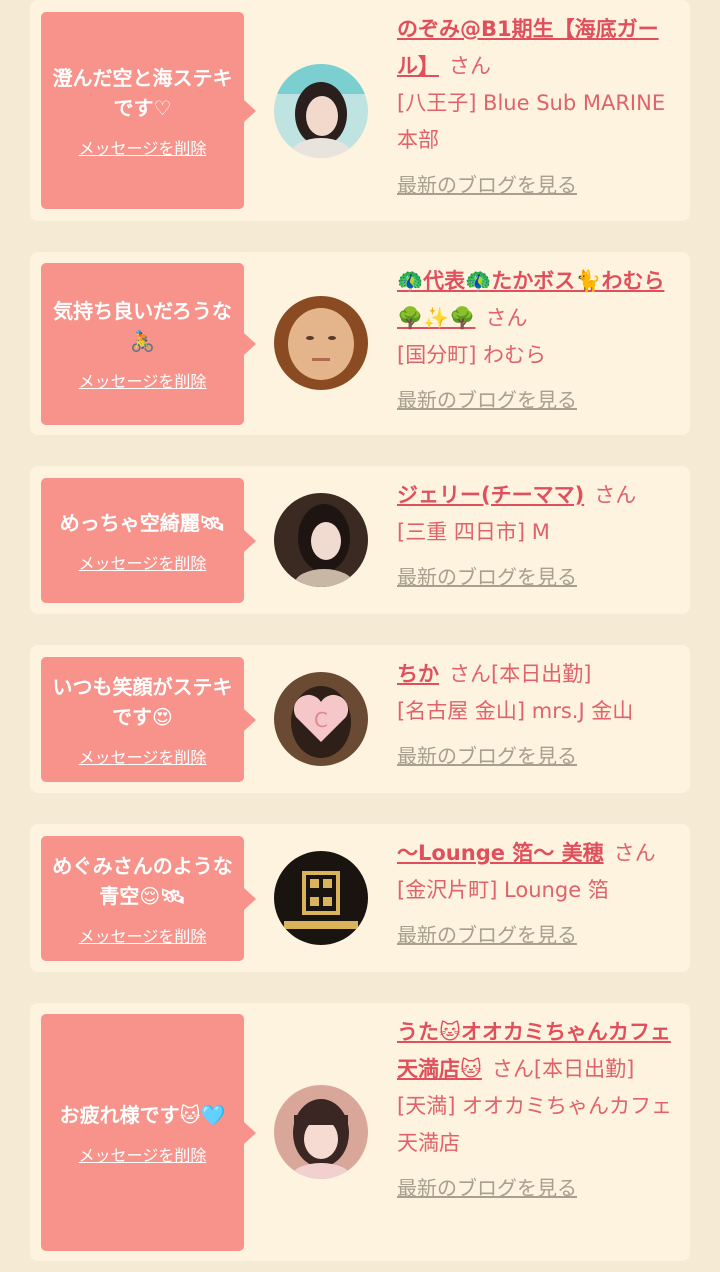 The height and width of the screenshot is (1272, 720). I want to click on sender-name-link: 〜Lounge 箔〜 美穂, so click(500, 853).